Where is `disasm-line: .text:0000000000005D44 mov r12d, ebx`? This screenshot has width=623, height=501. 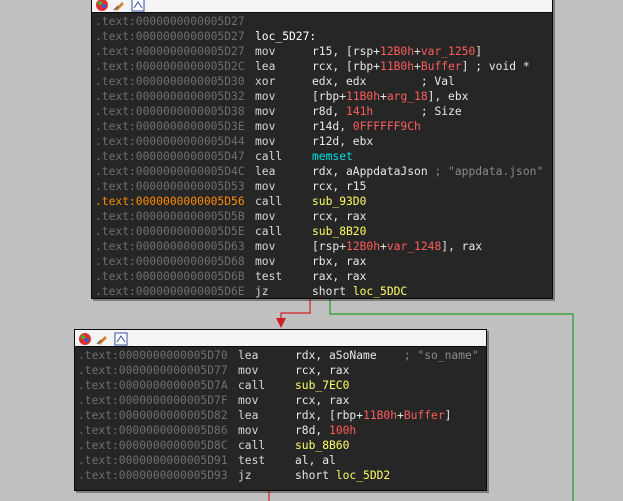 disasm-line: .text:0000000000005D44 mov r12d, ebx is located at coordinates (322, 141).